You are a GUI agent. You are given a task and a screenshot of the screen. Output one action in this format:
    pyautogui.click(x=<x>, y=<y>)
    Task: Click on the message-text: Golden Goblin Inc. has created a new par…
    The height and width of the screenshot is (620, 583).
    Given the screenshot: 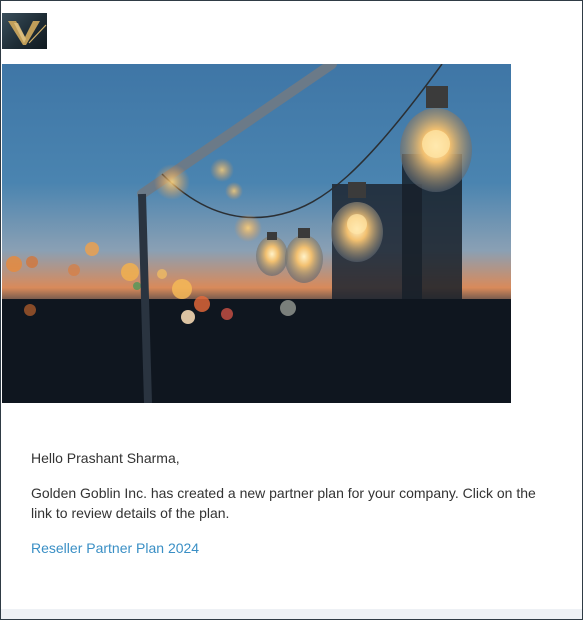 What is the action you would take?
    pyautogui.click(x=283, y=503)
    